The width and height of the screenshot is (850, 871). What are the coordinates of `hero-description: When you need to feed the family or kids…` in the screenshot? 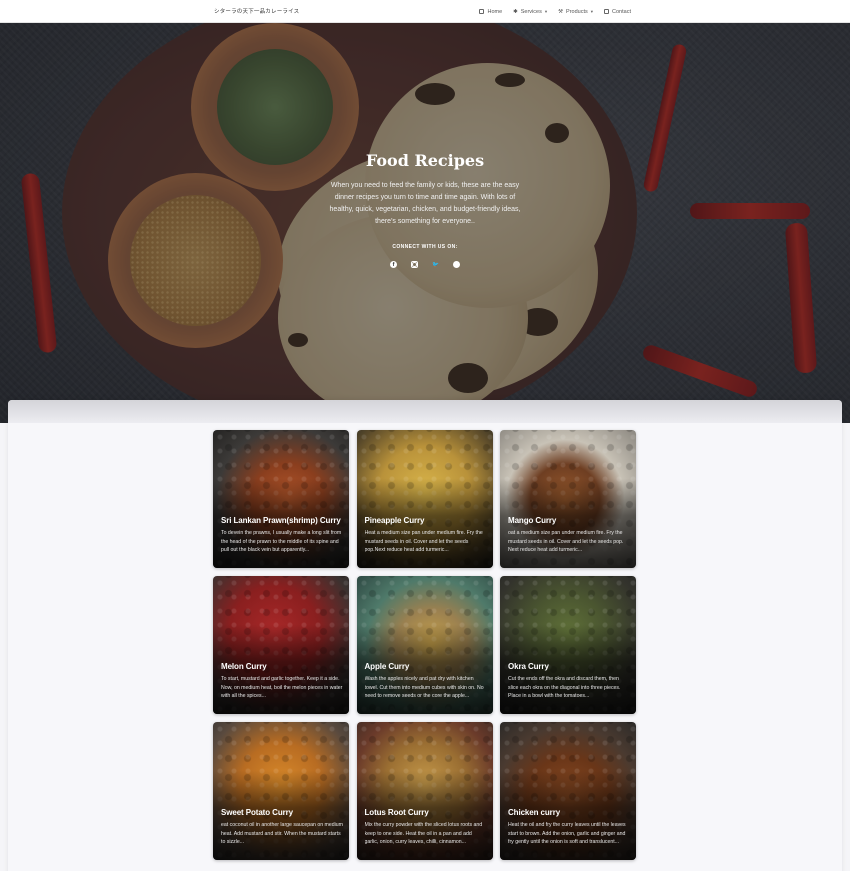 It's located at (425, 203).